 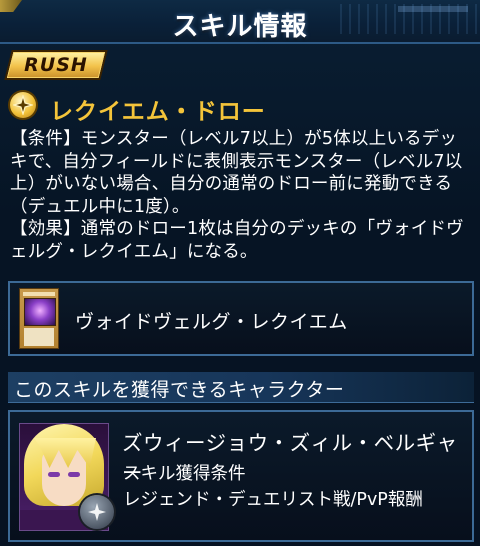 What do you see at coordinates (39, 294) in the screenshot?
I see `card-thumbnail-name-bar` at bounding box center [39, 294].